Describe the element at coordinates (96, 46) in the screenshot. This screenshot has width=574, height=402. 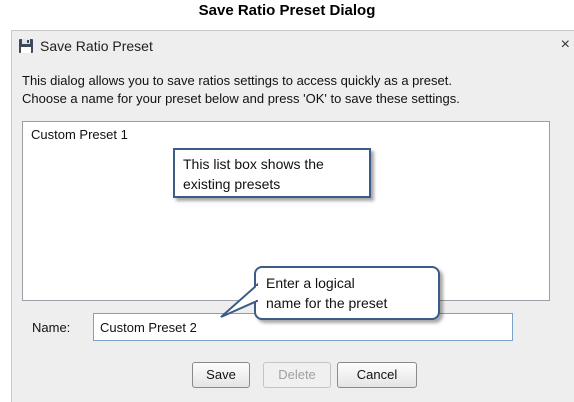
I see `dialog-title: Save Ratio Preset` at that location.